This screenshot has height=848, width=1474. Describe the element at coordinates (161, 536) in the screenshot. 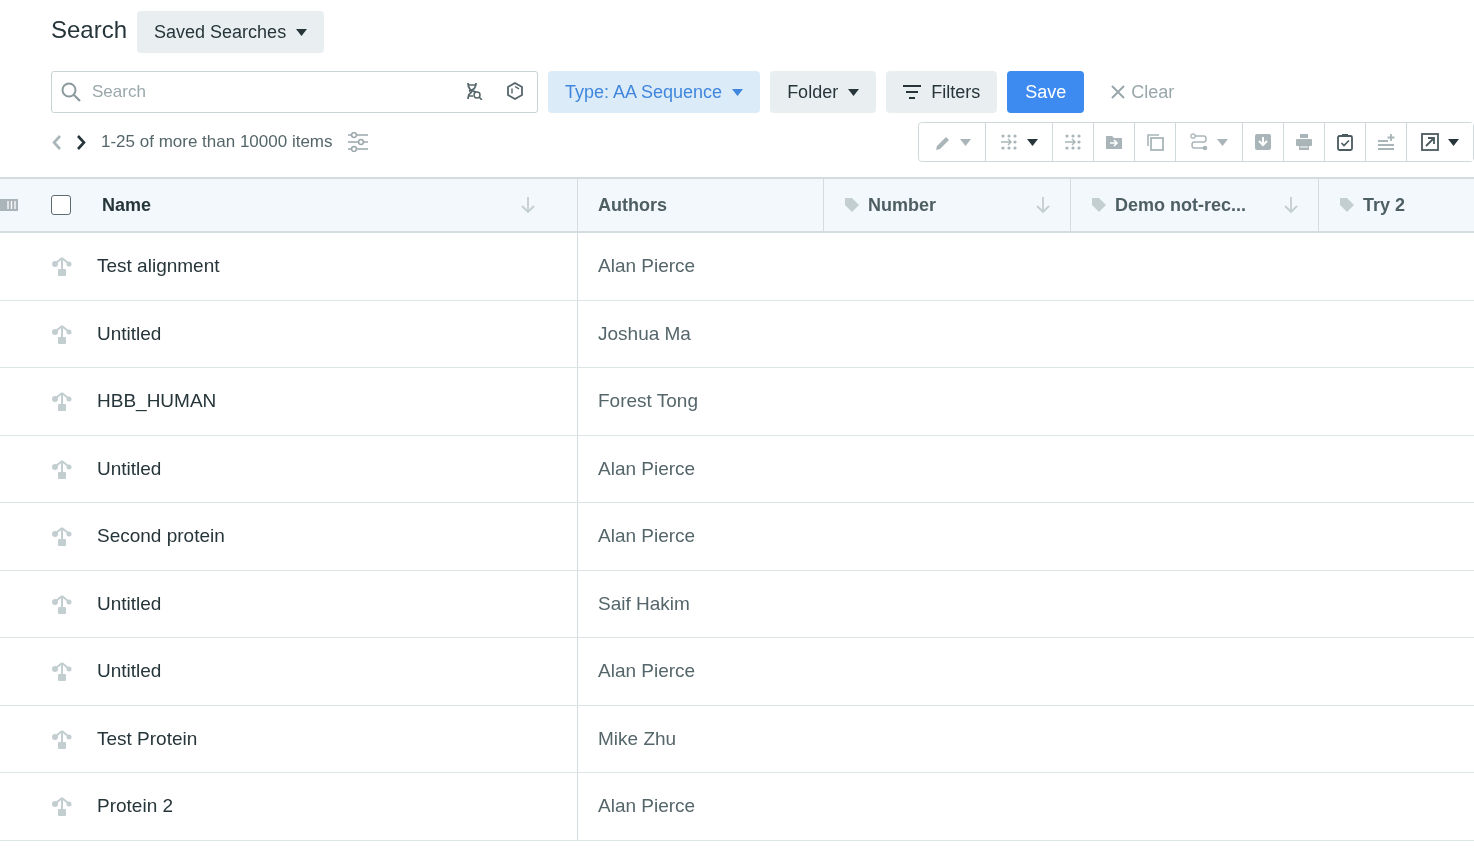

I see `row-name: Second protein` at that location.